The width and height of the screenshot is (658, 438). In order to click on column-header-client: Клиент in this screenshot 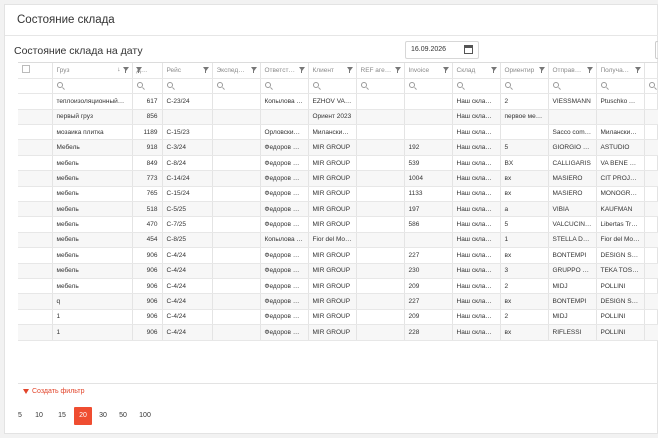, I will do `click(332, 71)`.